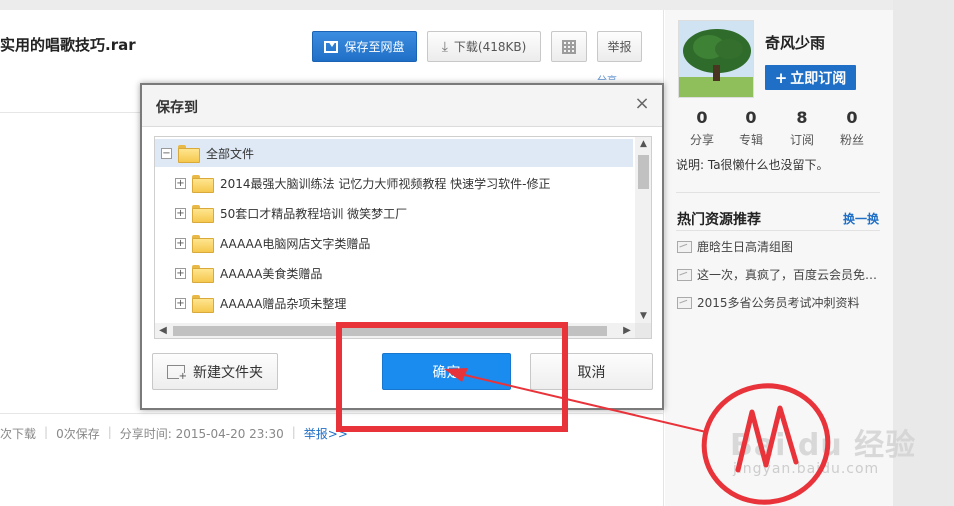 This screenshot has width=954, height=506. Describe the element at coordinates (806, 469) in the screenshot. I see `watermark-url: jingyan.baidu.com` at that location.